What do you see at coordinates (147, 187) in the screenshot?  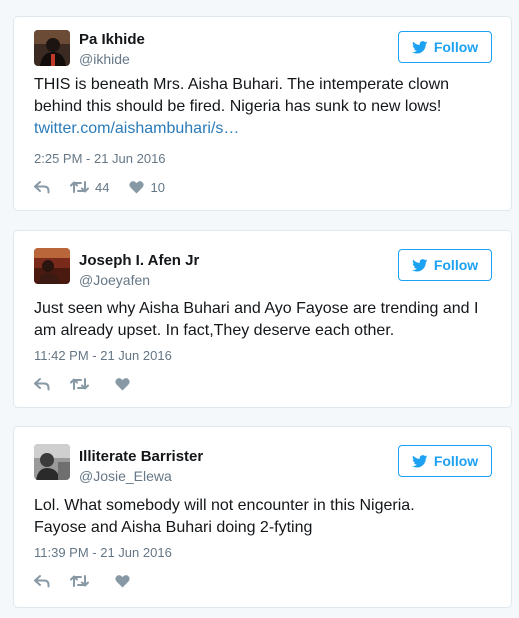 I see `like-button: 10` at bounding box center [147, 187].